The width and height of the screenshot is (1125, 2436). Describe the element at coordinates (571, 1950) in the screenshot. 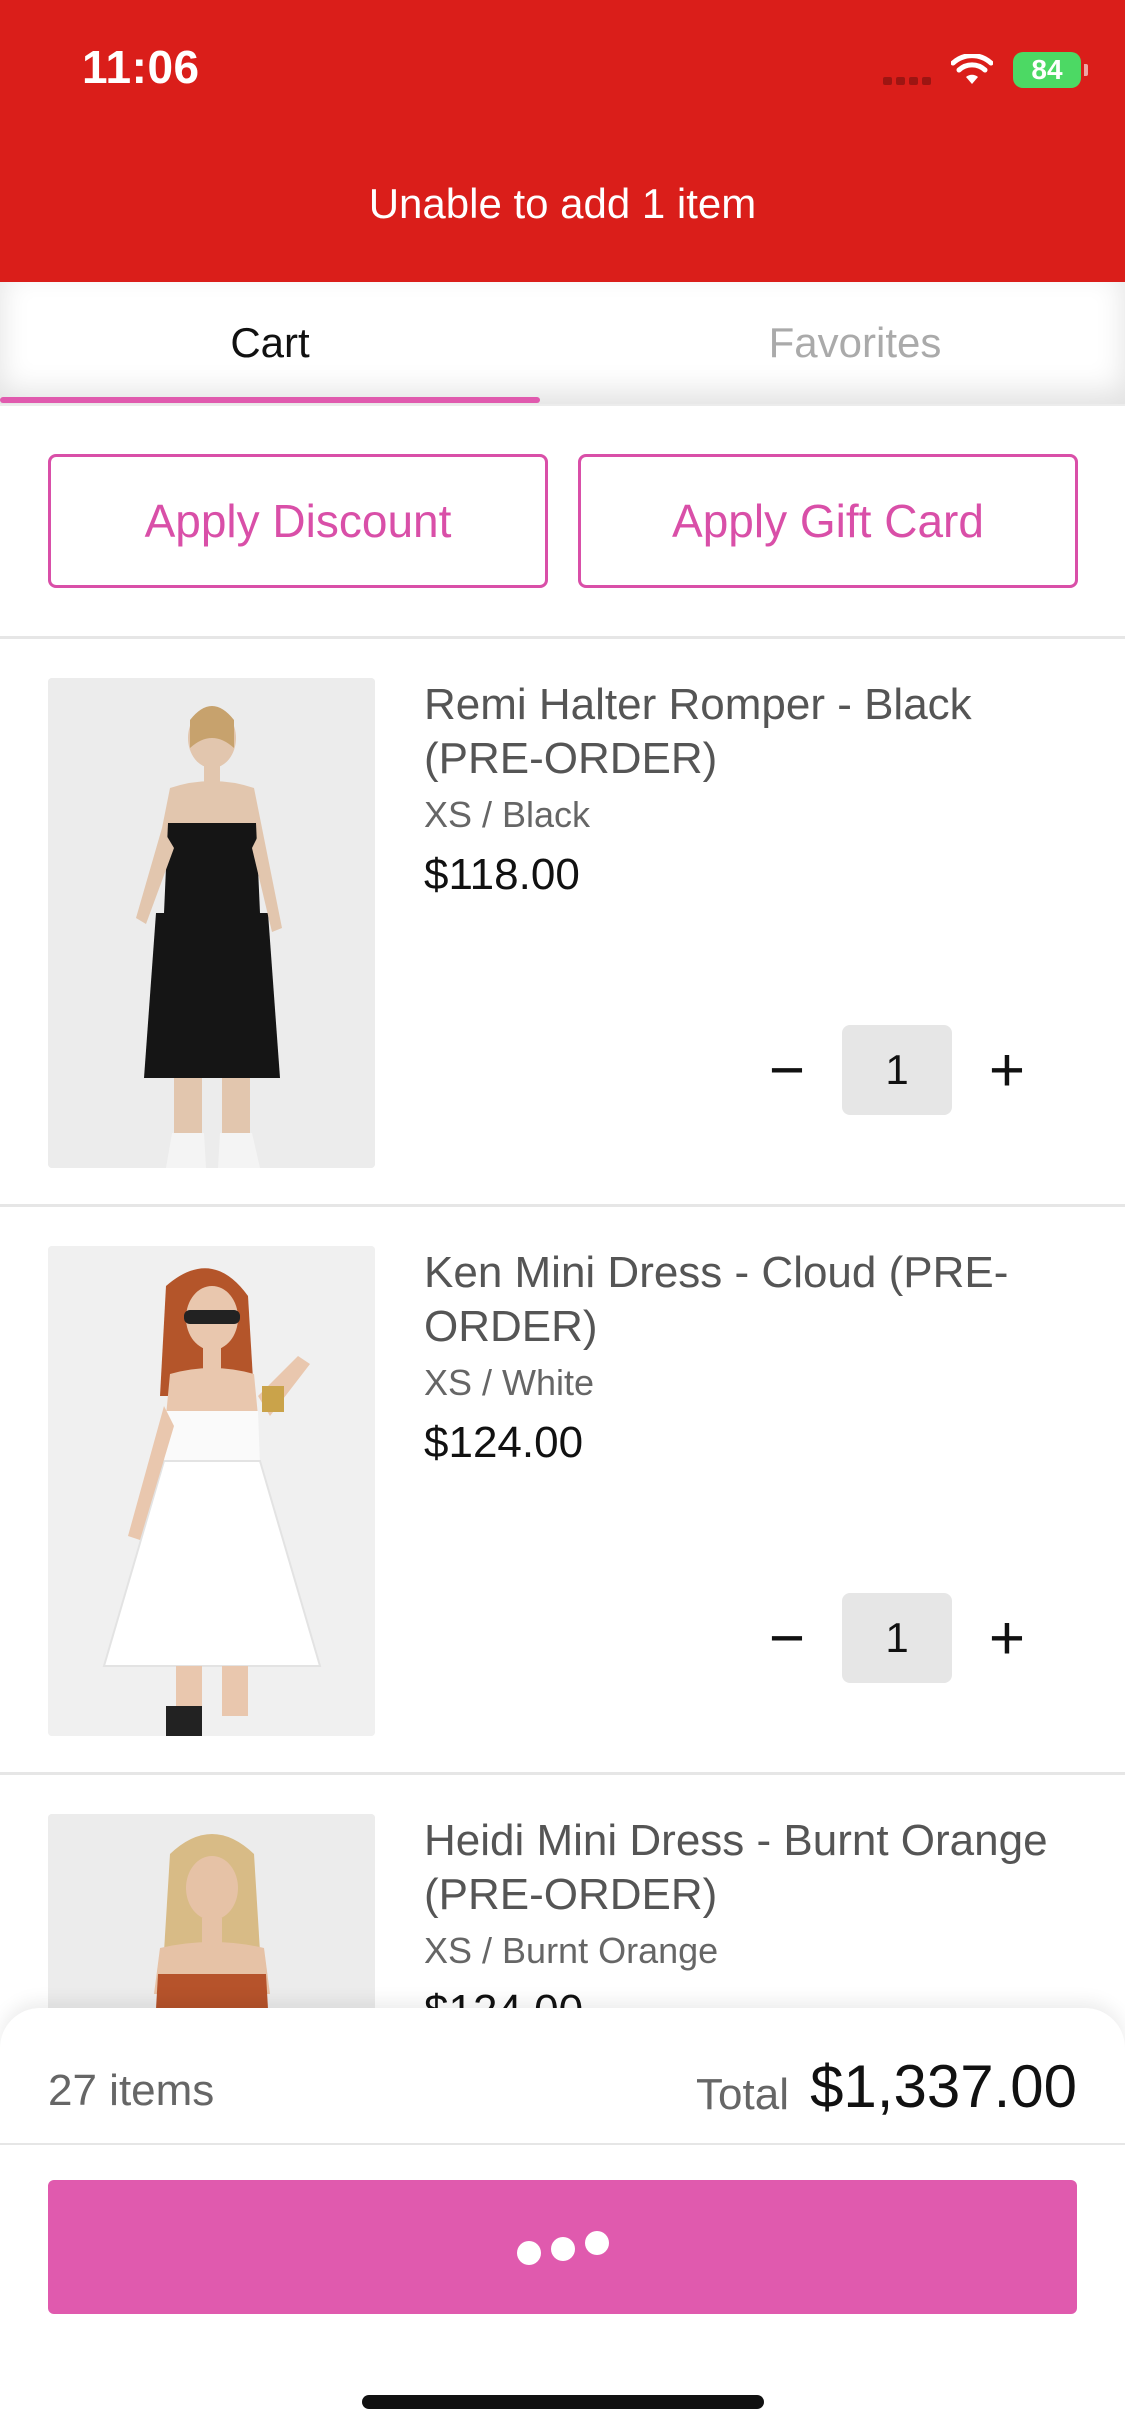

I see `item-variant: XS / Burnt Orange` at that location.